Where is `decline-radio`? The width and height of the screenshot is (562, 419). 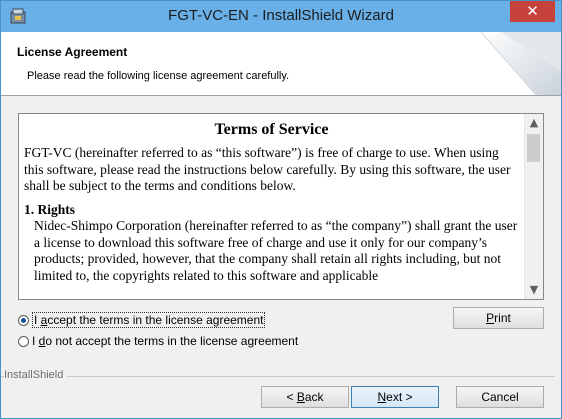
decline-radio is located at coordinates (23, 341).